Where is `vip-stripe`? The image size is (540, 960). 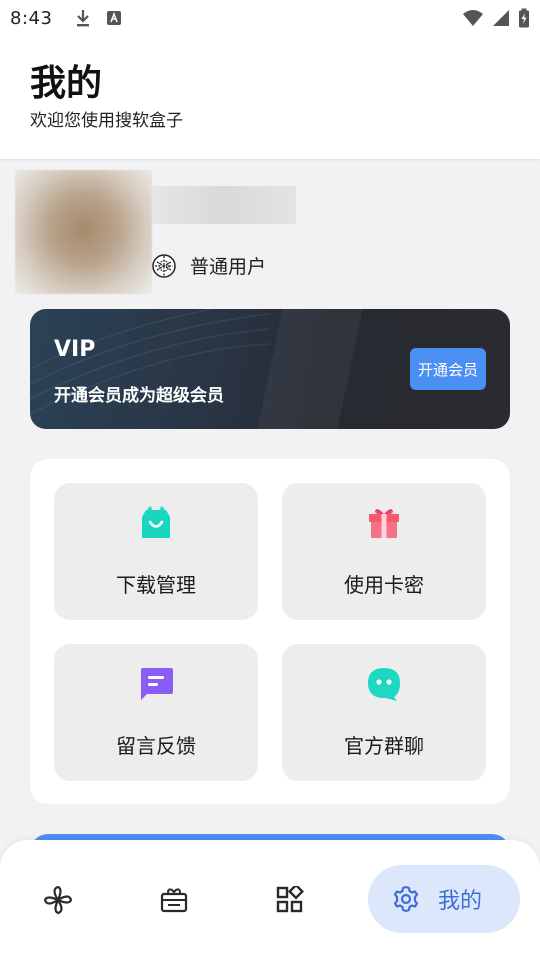
vip-stripe is located at coordinates (310, 369).